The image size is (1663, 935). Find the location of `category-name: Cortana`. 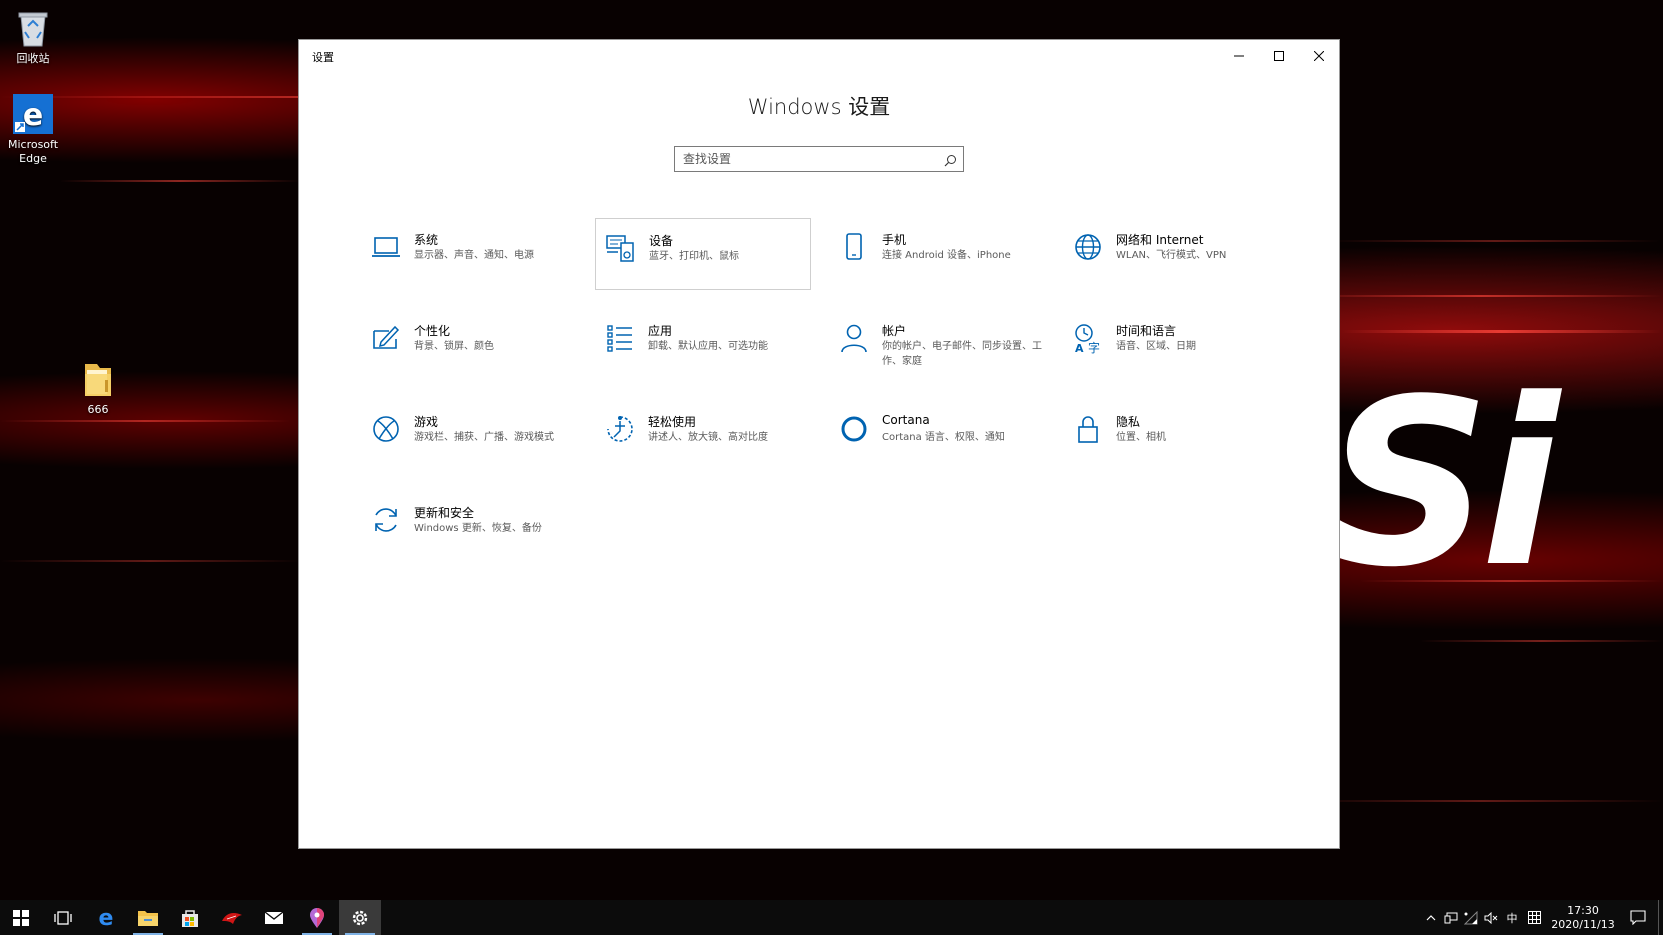

category-name: Cortana is located at coordinates (906, 420).